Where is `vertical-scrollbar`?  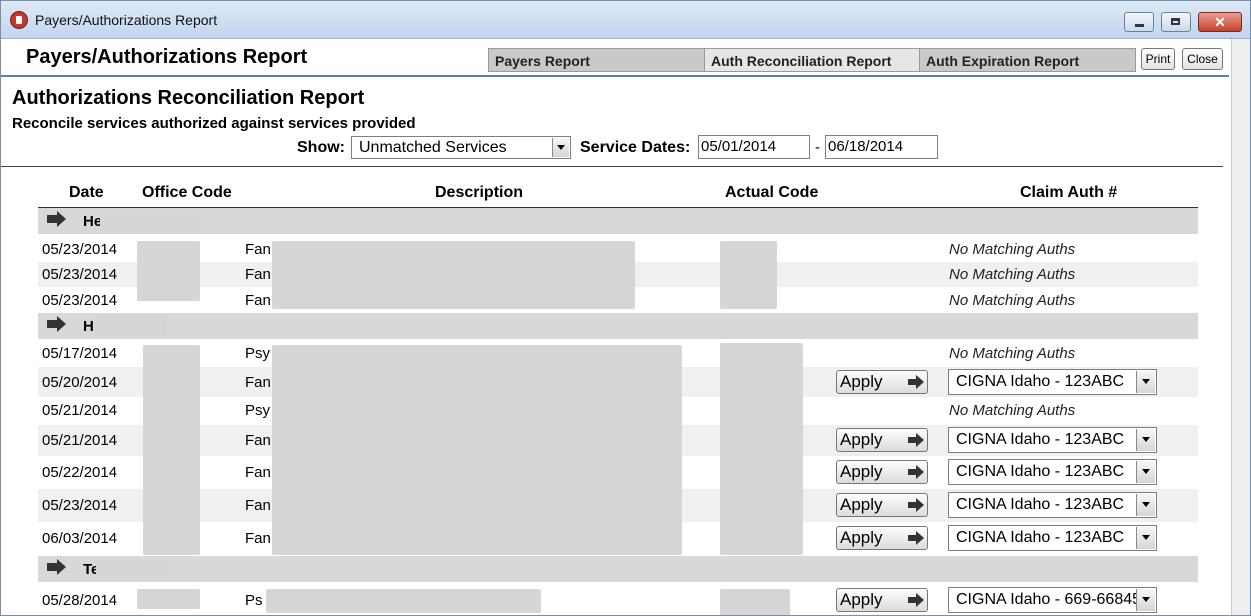
vertical-scrollbar is located at coordinates (1240, 327).